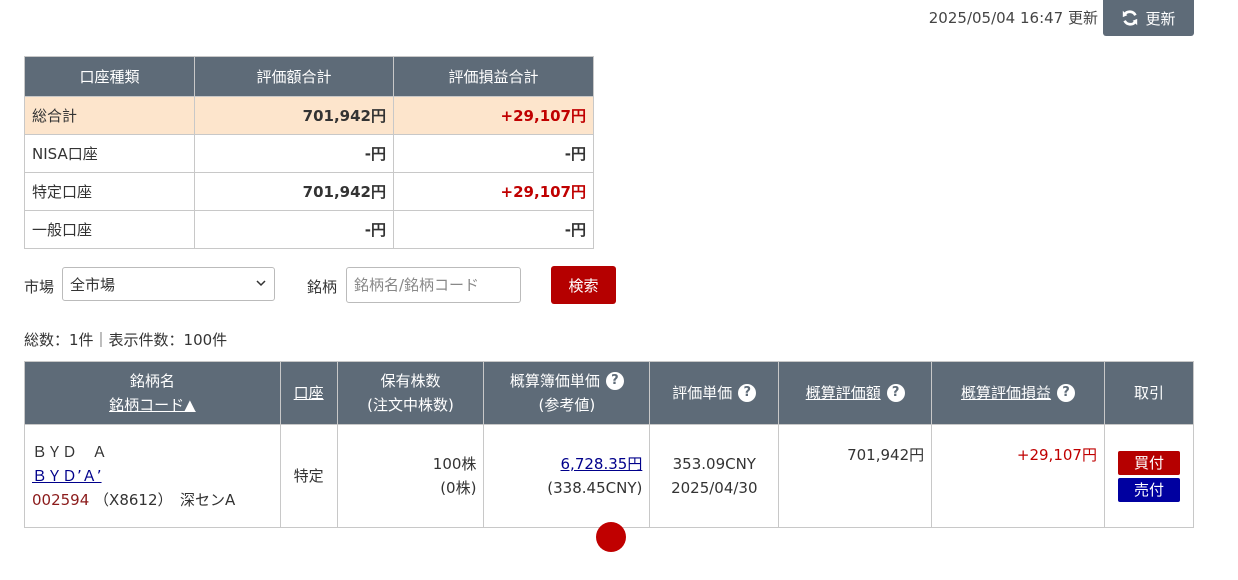 This screenshot has width=1238, height=580. Describe the element at coordinates (1013, 18) in the screenshot. I see `update-timestamp: 2025/05/04 16:47 更新` at that location.